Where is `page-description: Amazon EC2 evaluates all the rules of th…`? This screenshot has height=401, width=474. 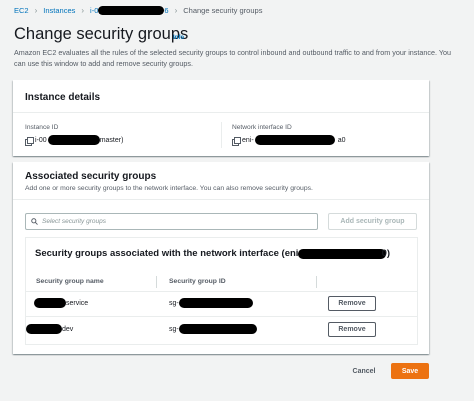
page-description: Amazon EC2 evaluates all the rules of th… is located at coordinates (232, 58).